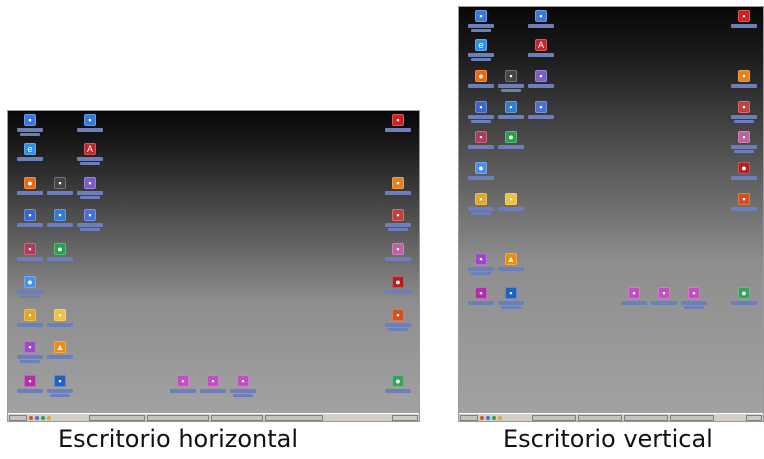  Describe the element at coordinates (481, 293) in the screenshot. I see `app-magenta-icon: ▪` at that location.